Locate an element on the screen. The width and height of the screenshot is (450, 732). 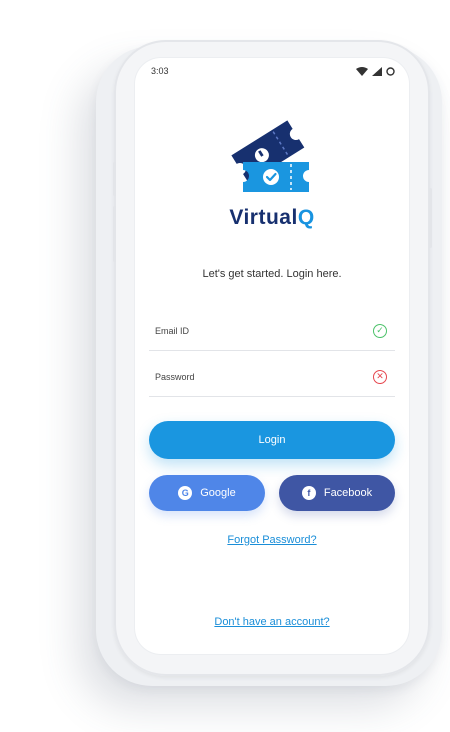
ticket-logo-icon is located at coordinates (270, 156).